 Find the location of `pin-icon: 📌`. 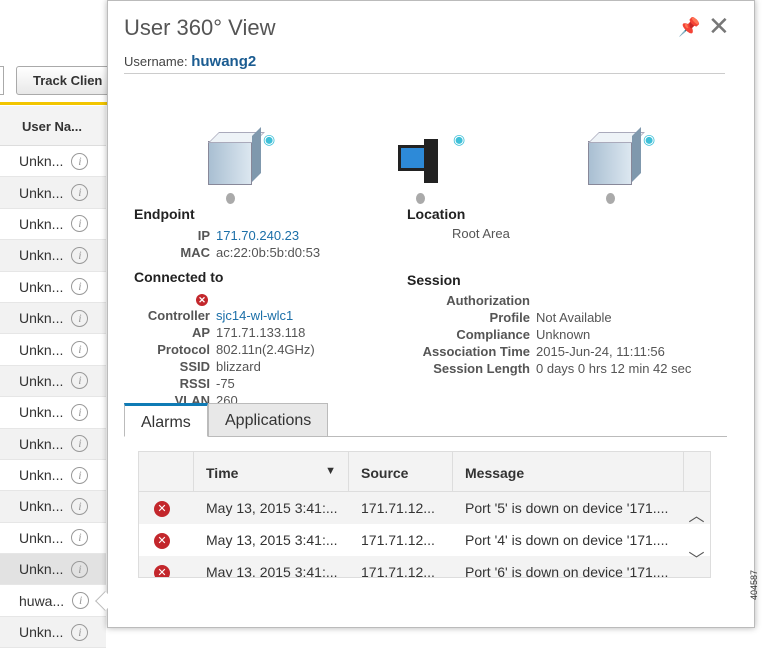

pin-icon: 📌 is located at coordinates (689, 27).